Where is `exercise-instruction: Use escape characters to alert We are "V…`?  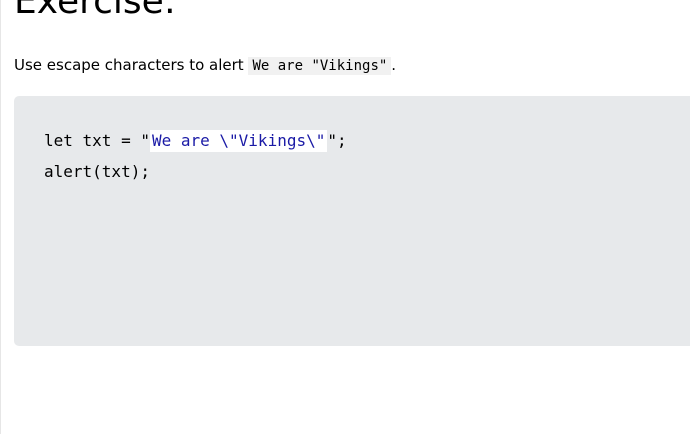
exercise-instruction: Use escape characters to alert We are "V… is located at coordinates (205, 65).